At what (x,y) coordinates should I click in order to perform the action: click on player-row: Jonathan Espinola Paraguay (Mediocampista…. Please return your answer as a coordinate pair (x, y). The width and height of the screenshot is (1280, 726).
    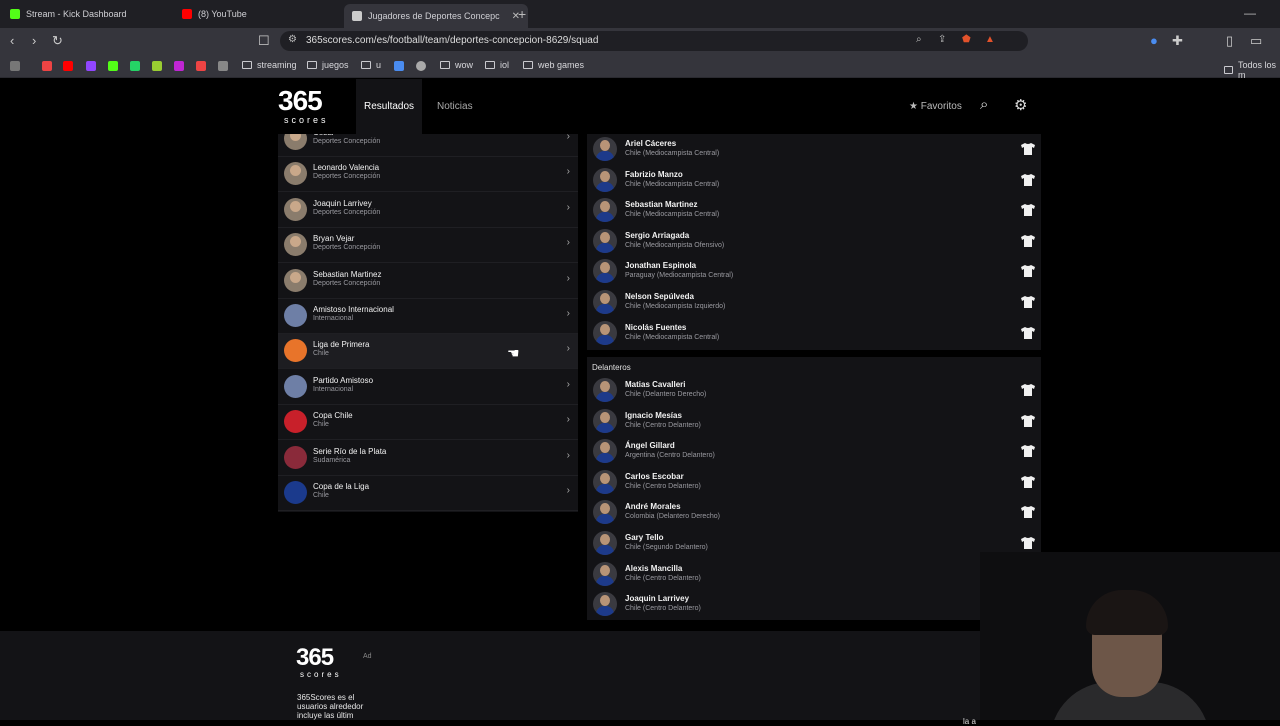
    Looking at the image, I should click on (814, 271).